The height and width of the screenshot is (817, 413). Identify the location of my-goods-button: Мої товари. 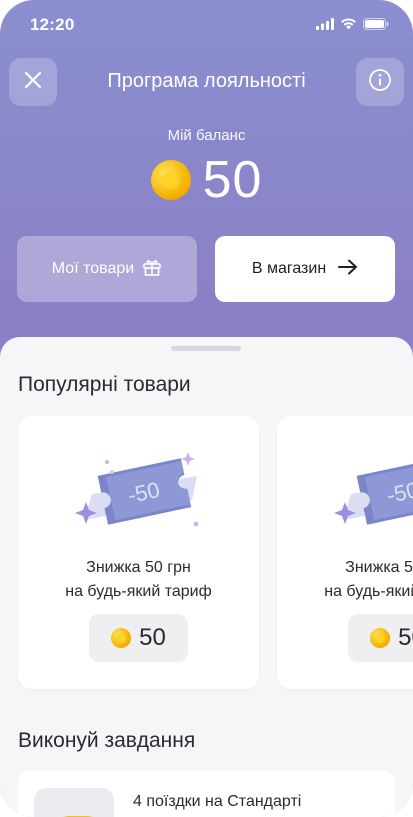
(107, 269).